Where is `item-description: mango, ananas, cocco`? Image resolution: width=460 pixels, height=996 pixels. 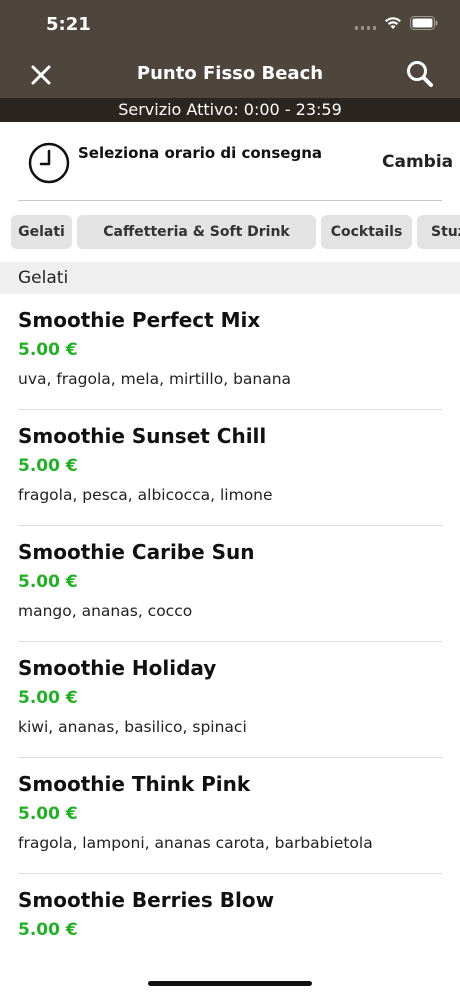 item-description: mango, ananas, cocco is located at coordinates (105, 611).